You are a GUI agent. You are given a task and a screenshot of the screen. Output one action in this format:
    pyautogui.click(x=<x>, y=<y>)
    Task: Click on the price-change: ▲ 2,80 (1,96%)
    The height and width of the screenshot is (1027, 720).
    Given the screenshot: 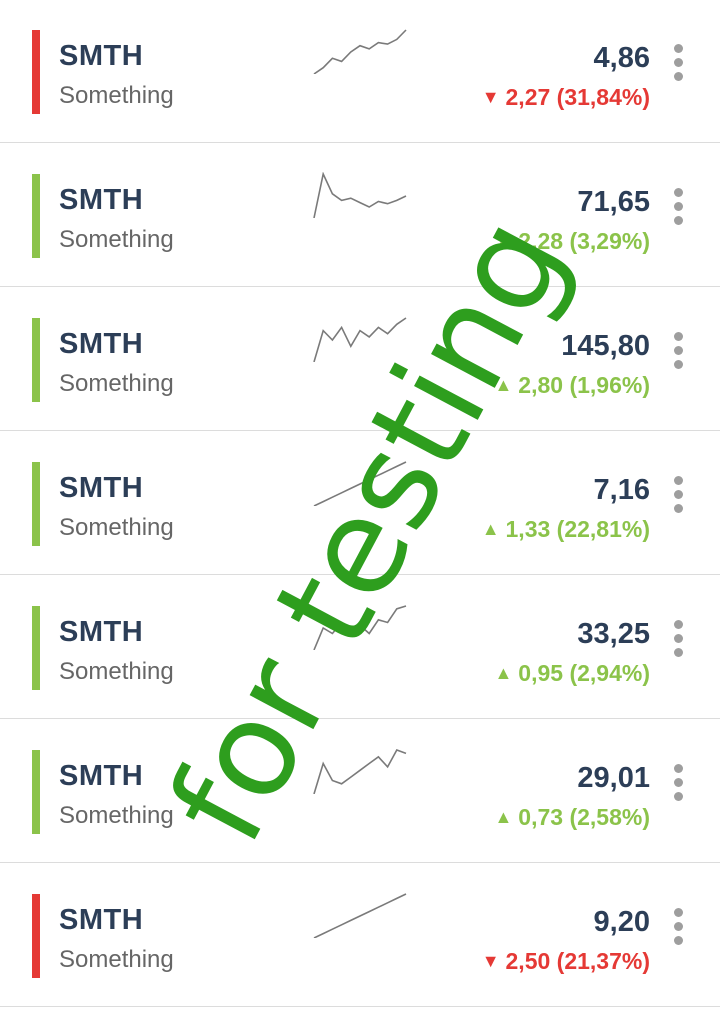 What is the action you would take?
    pyautogui.click(x=572, y=385)
    